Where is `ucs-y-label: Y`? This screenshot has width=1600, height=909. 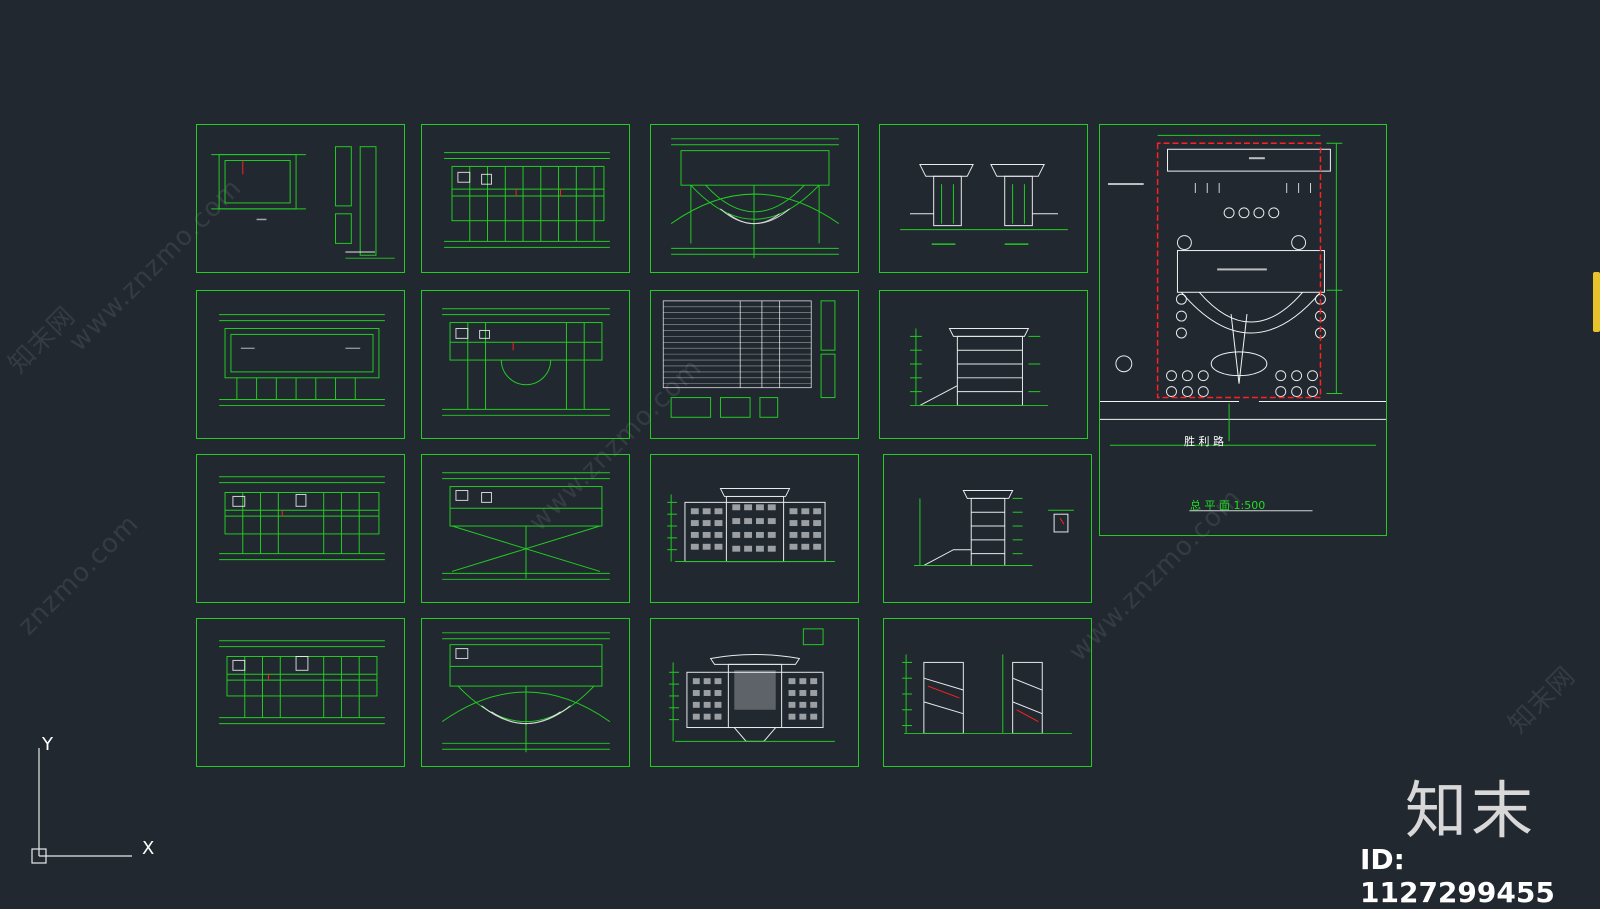
ucs-y-label: Y is located at coordinates (47, 744).